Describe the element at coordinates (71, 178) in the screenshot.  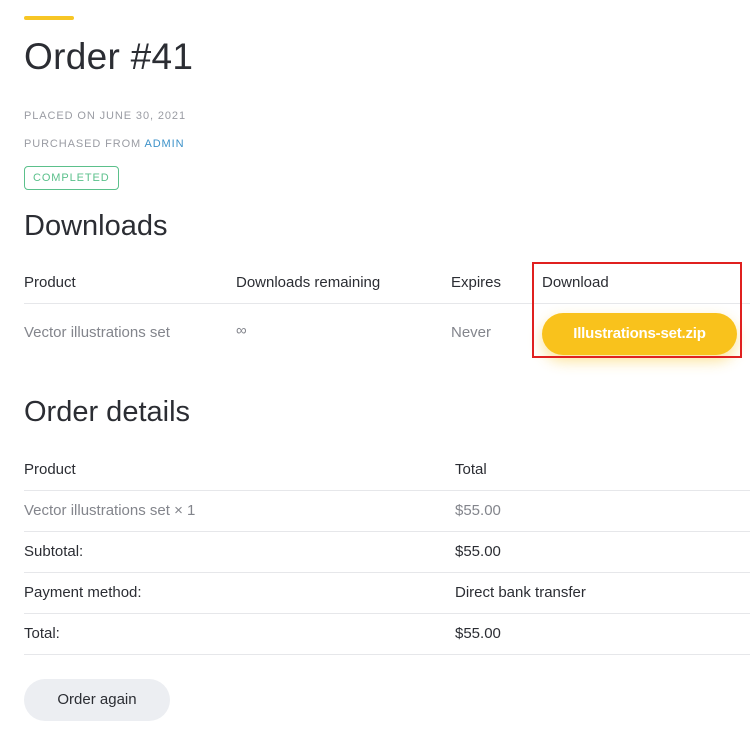
I see `status-badge: COMPLETED` at that location.